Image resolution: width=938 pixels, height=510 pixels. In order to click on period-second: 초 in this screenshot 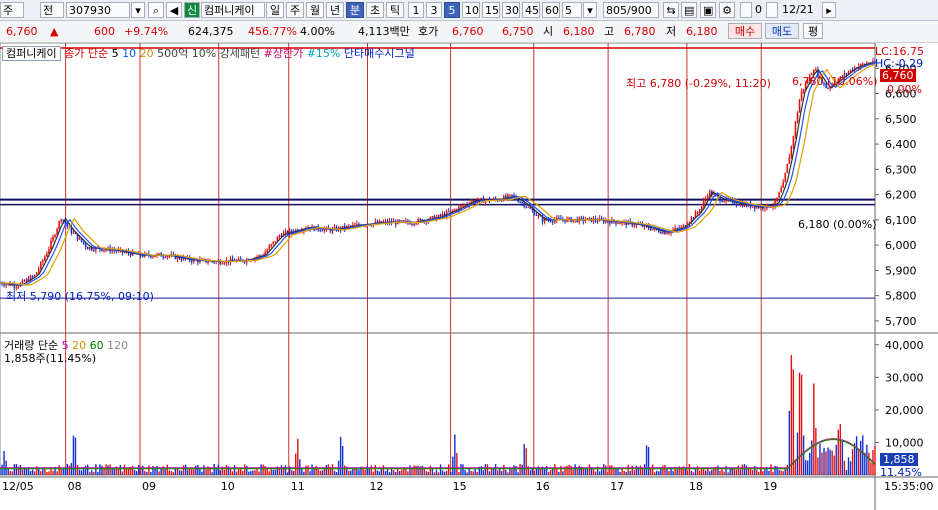, I will do `click(375, 10)`.